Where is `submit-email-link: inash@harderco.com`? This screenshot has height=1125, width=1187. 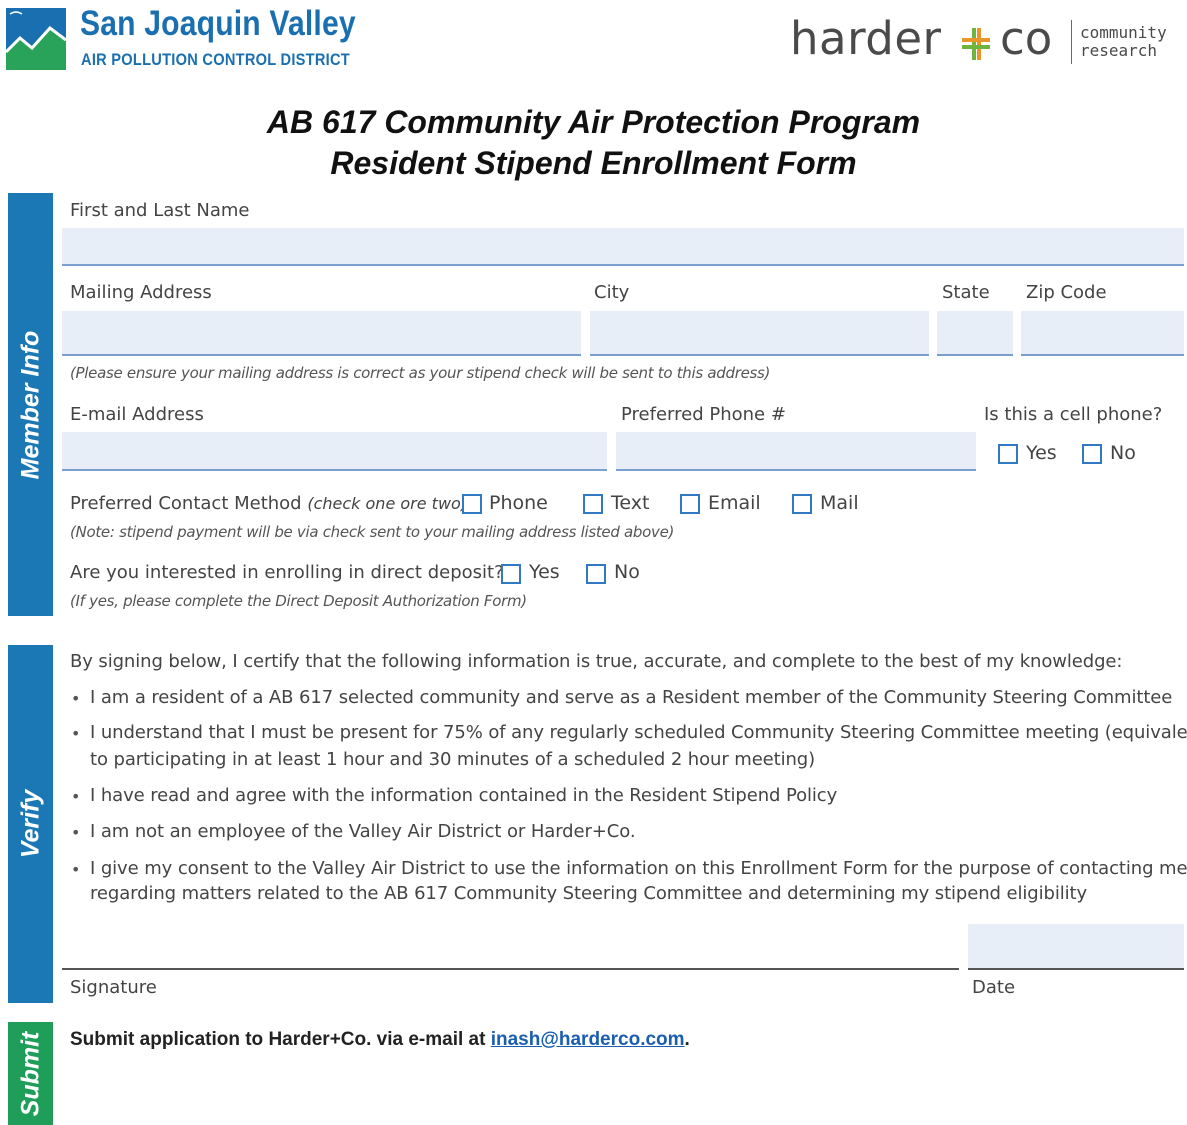 submit-email-link: inash@harderco.com is located at coordinates (588, 1039).